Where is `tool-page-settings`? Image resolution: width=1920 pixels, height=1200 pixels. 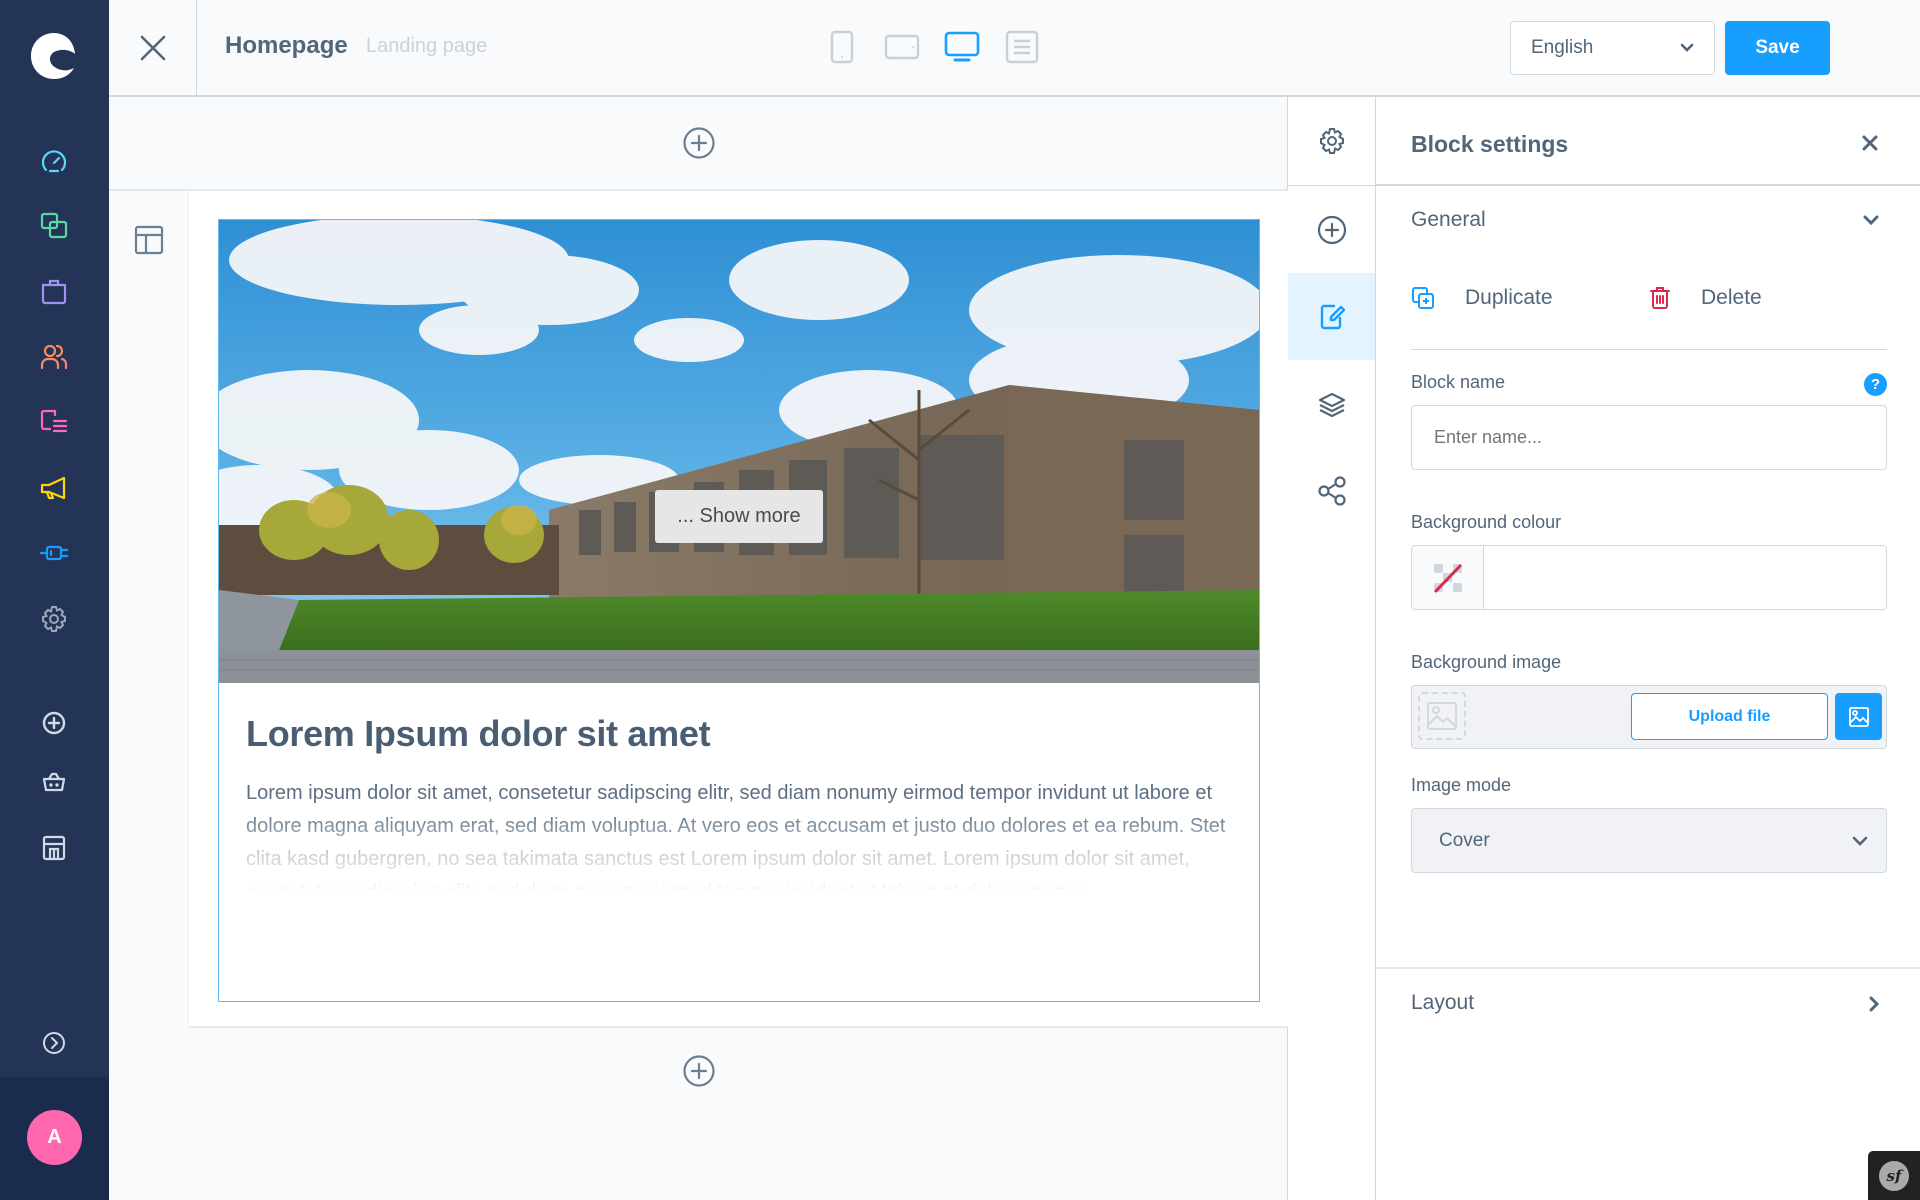 tool-page-settings is located at coordinates (1331, 141).